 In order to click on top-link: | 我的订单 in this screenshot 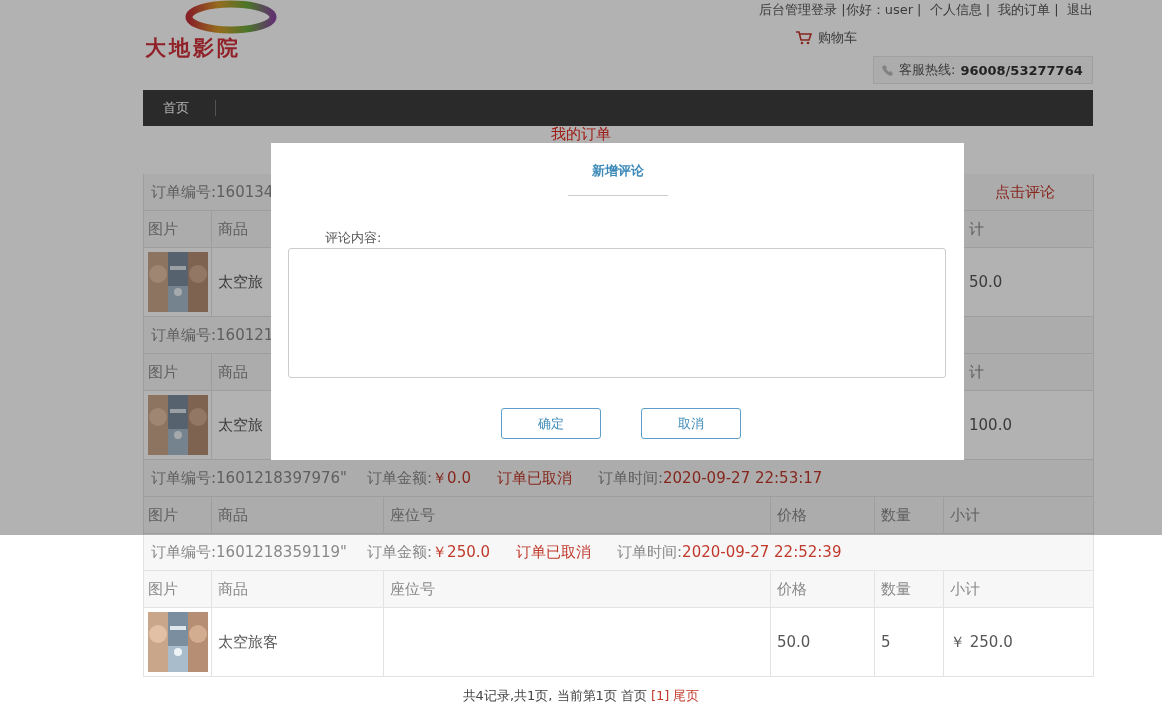, I will do `click(1018, 10)`.